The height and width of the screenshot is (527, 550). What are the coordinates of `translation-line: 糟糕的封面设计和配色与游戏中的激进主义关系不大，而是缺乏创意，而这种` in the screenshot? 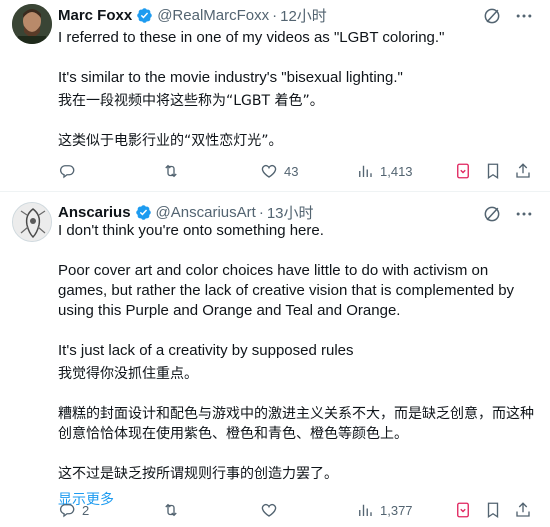 It's located at (296, 414).